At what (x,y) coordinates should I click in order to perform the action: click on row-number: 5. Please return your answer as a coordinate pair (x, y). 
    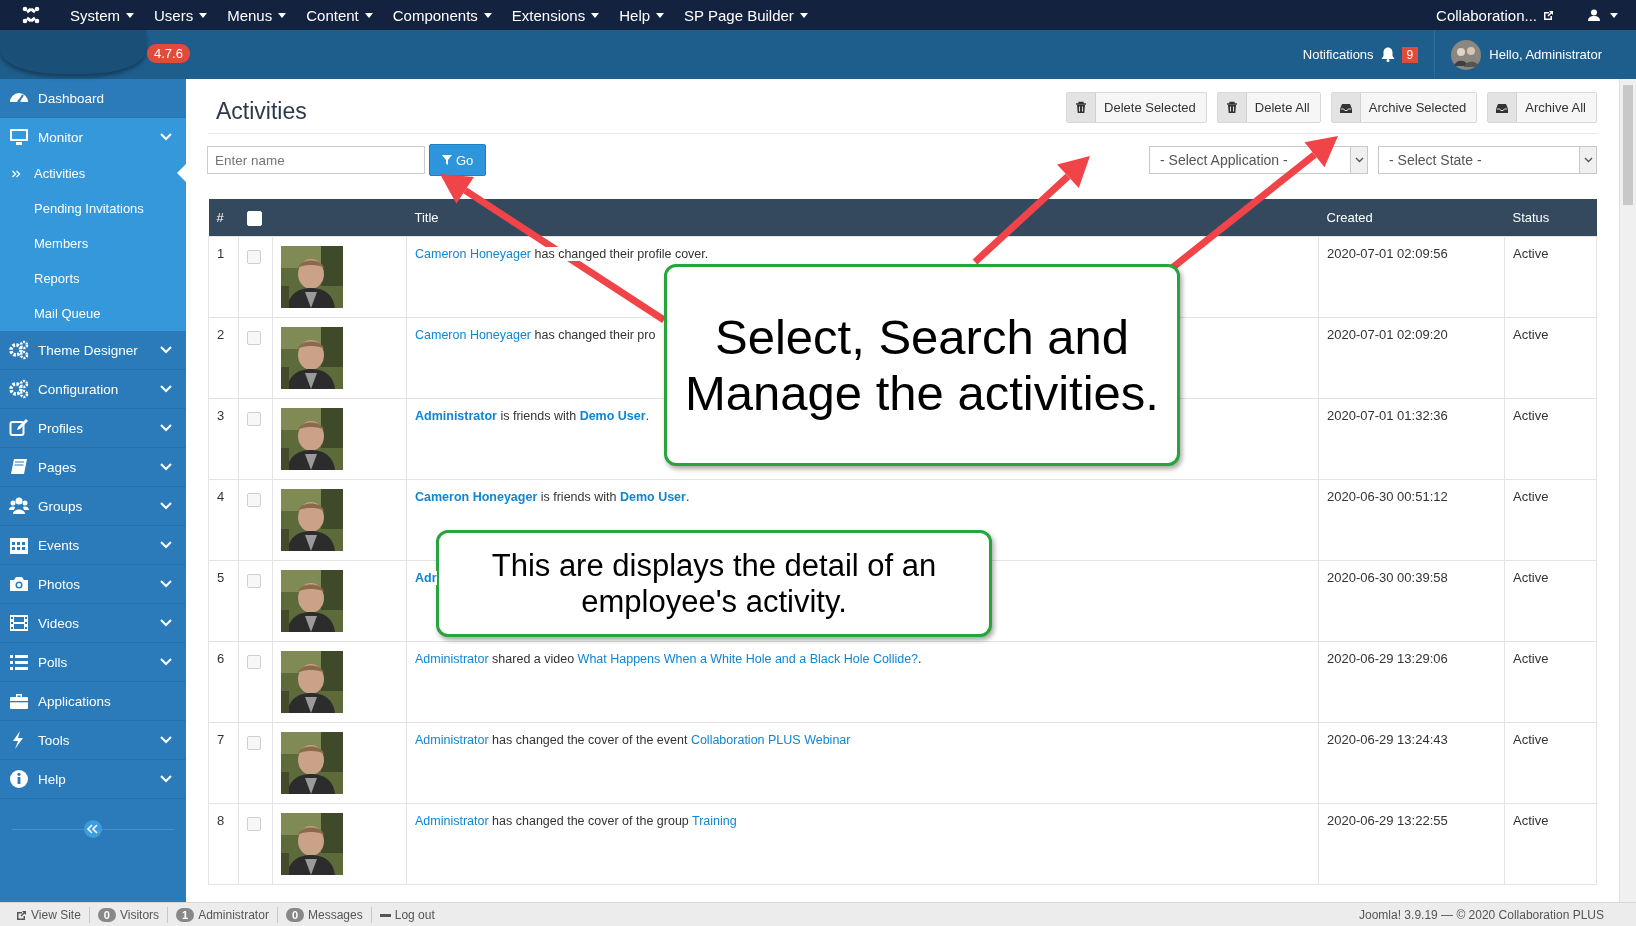
    Looking at the image, I should click on (221, 577).